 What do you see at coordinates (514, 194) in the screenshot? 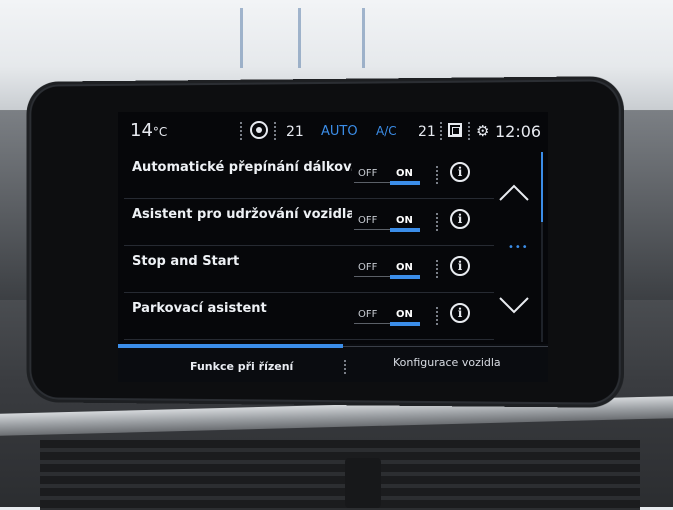
I see `chevron-up-icon` at bounding box center [514, 194].